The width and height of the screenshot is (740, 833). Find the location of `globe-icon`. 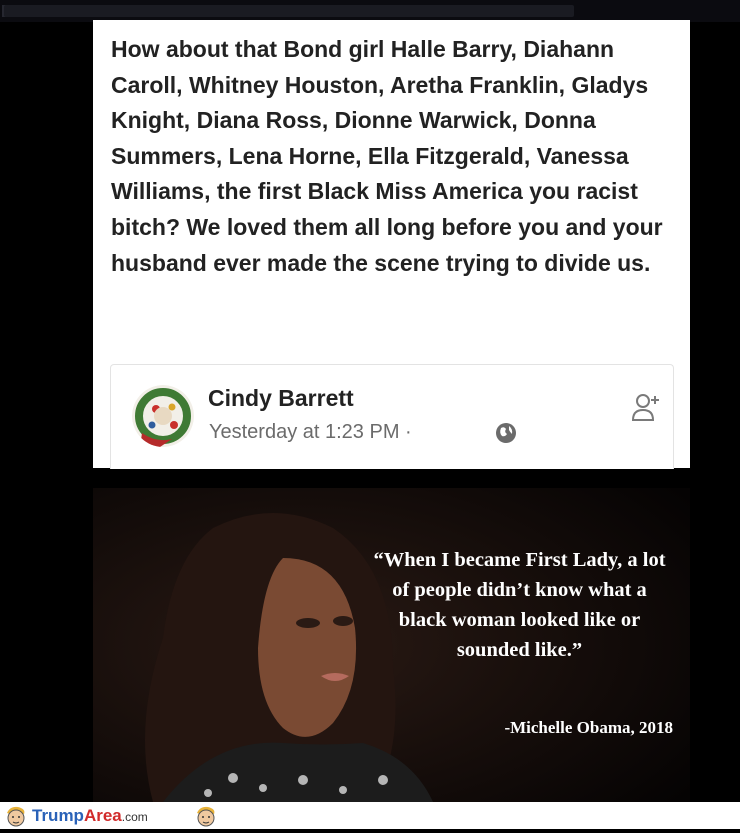

globe-icon is located at coordinates (506, 435).